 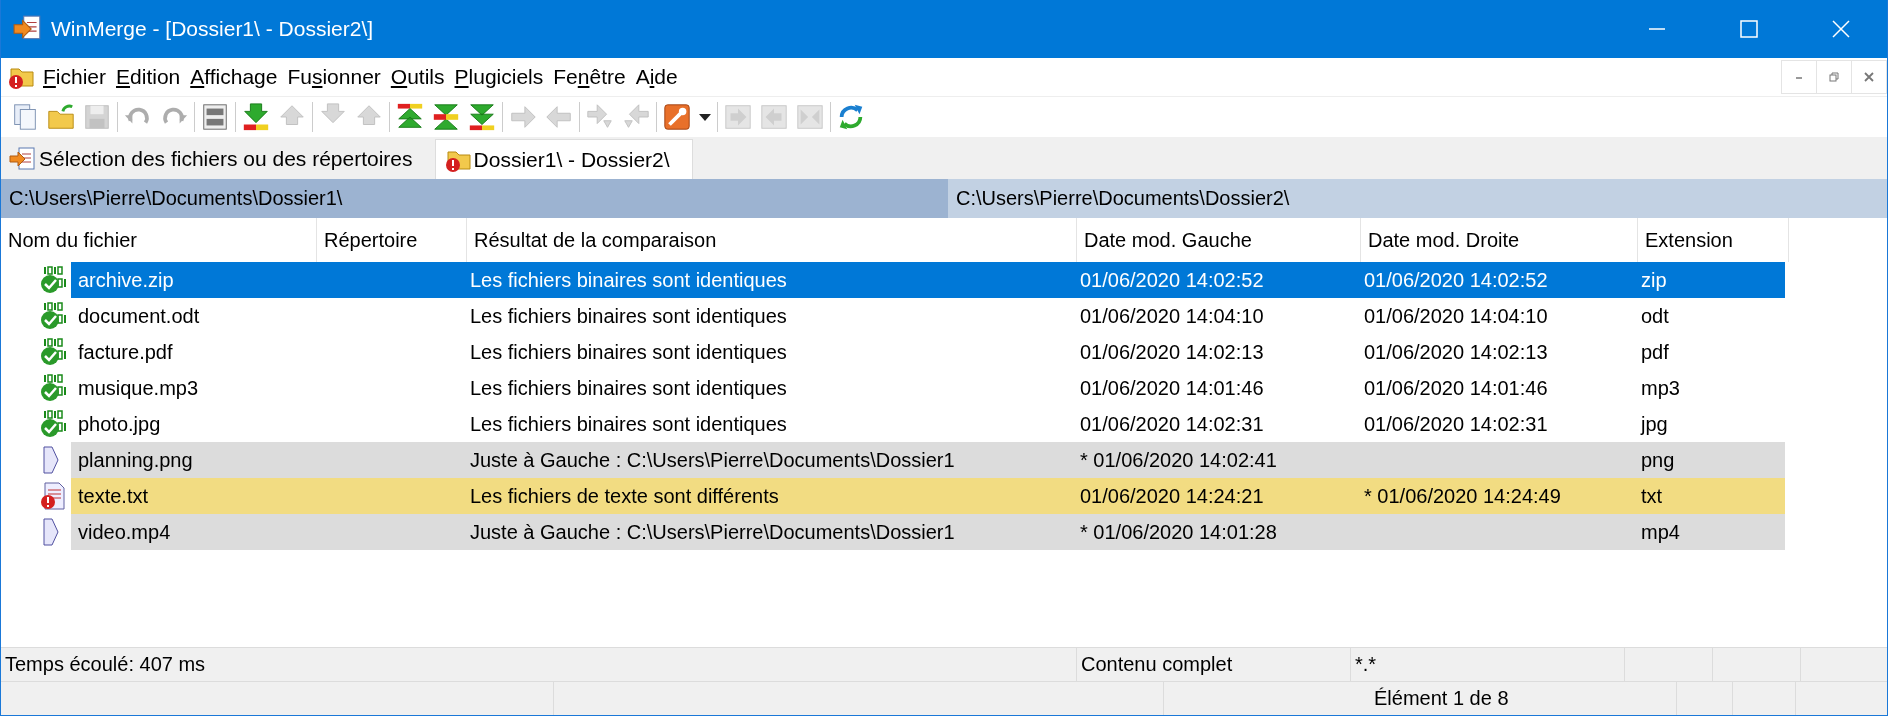 I want to click on maximize-icon, so click(x=1749, y=29).